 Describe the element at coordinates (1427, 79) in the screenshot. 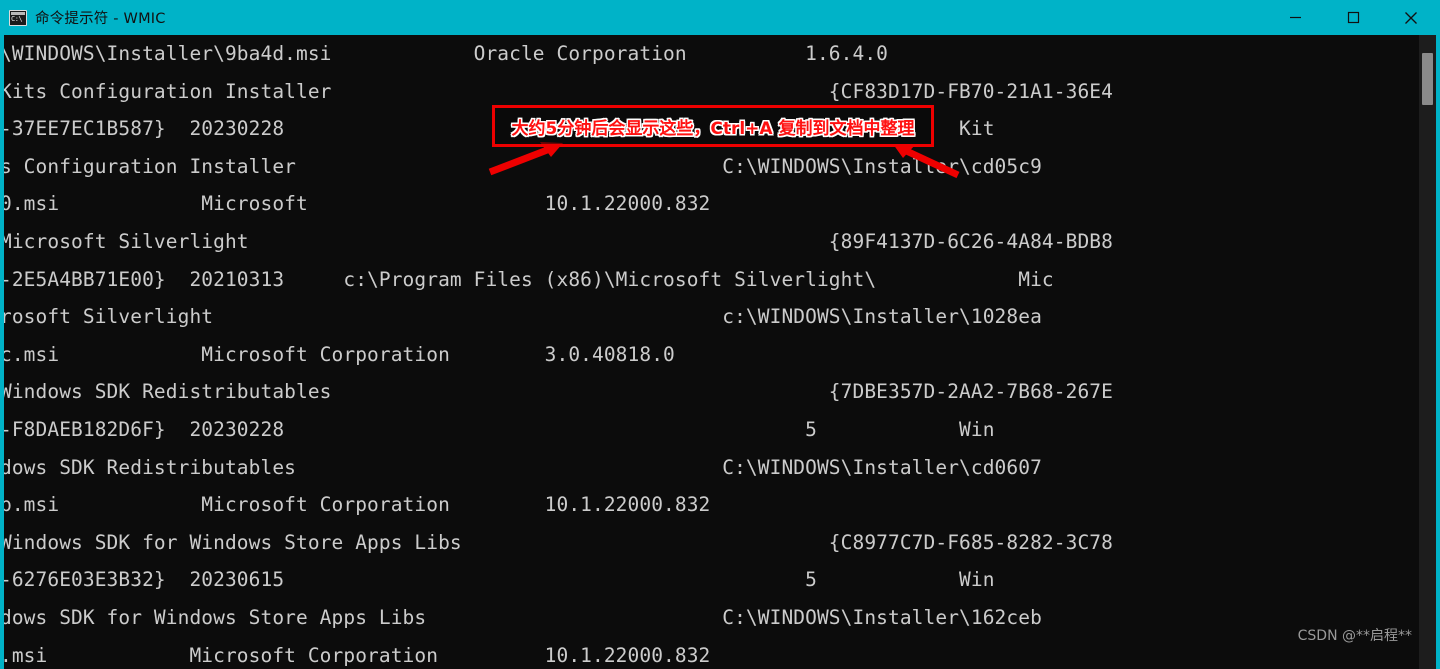

I see `scrollbar-thumb` at that location.